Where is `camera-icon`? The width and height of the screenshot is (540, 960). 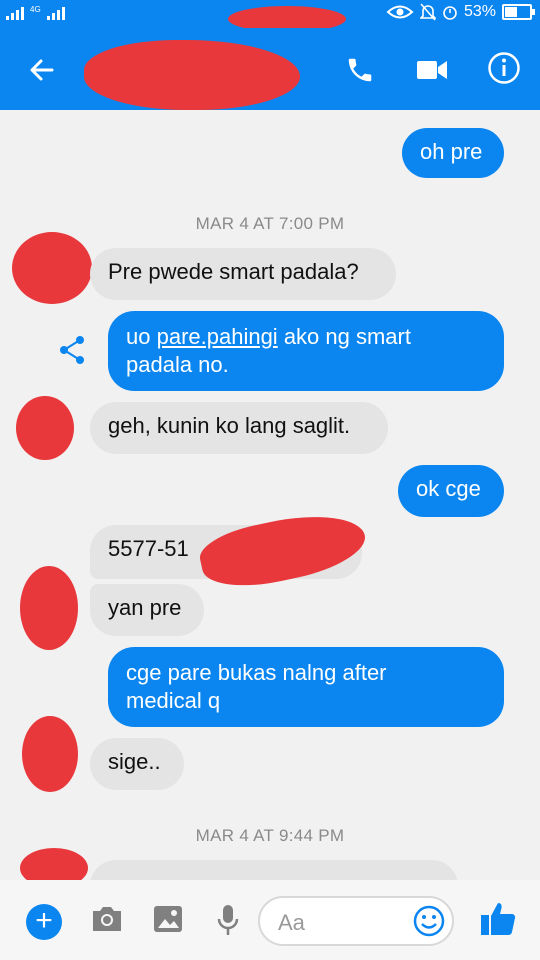
camera-icon is located at coordinates (107, 921).